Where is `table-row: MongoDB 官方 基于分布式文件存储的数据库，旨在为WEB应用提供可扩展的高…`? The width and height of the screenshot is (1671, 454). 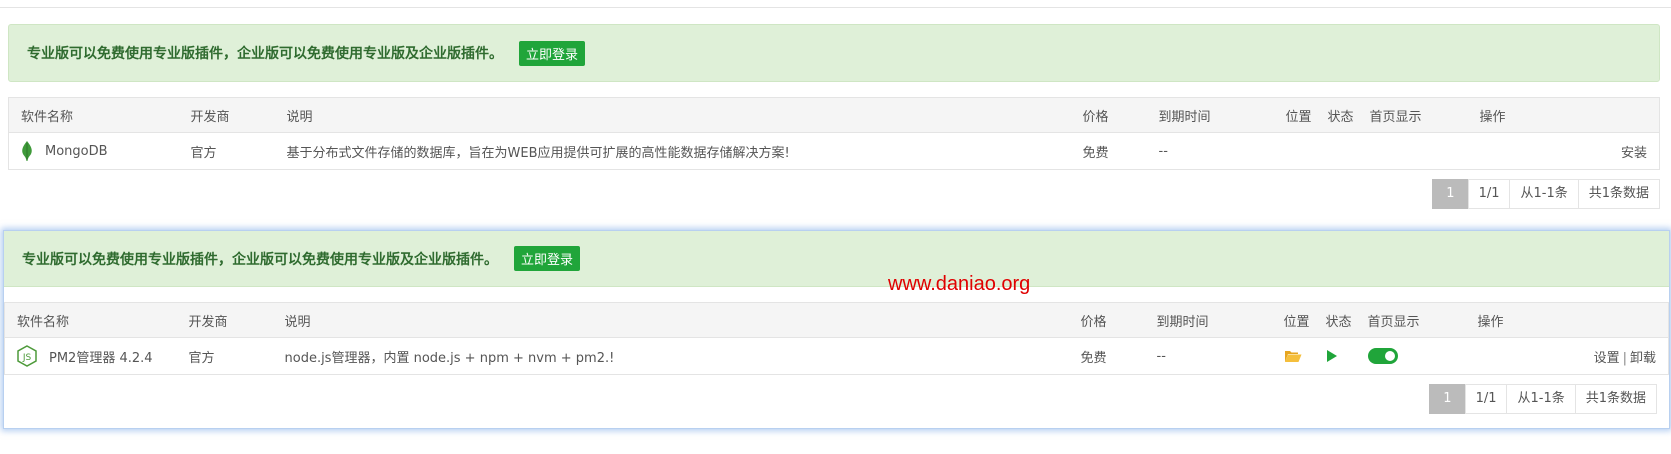
table-row: MongoDB 官方 基于分布式文件存储的数据库，旨在为WEB应用提供可扩展的高… is located at coordinates (834, 151).